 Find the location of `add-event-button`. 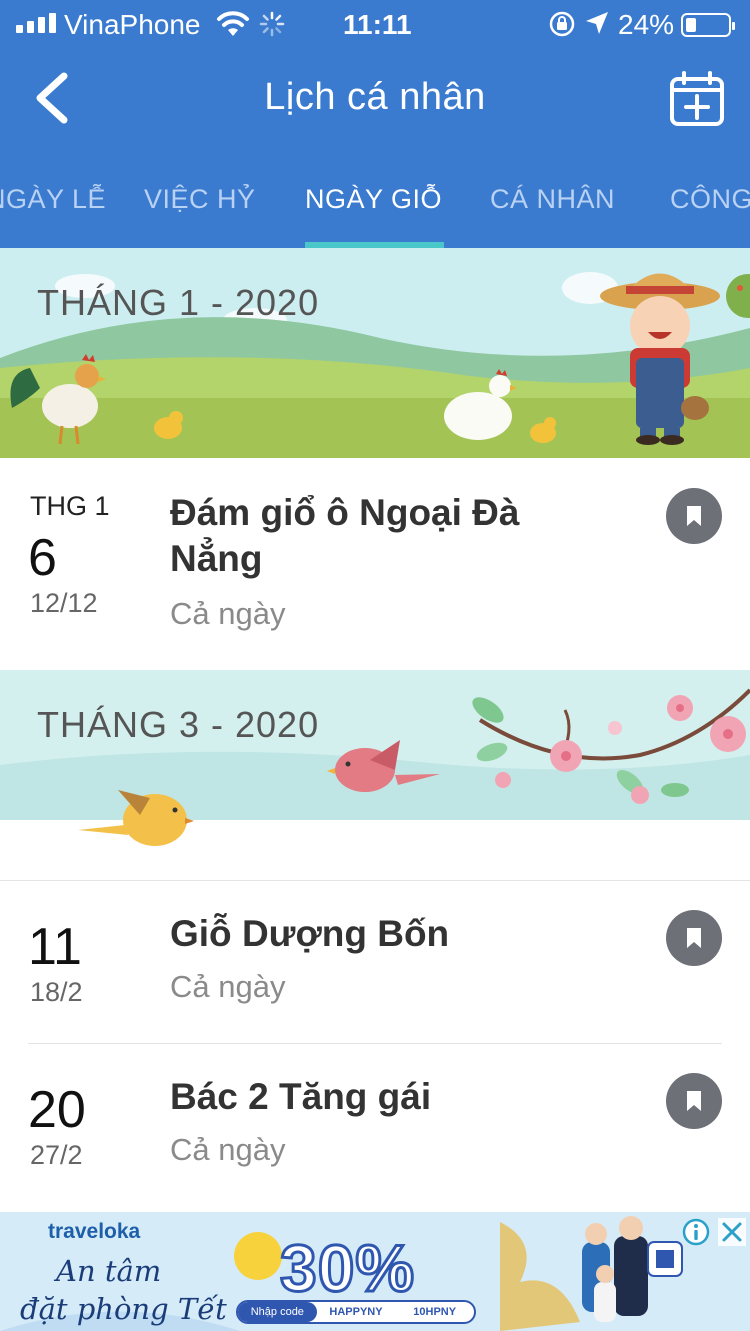

add-event-button is located at coordinates (697, 99).